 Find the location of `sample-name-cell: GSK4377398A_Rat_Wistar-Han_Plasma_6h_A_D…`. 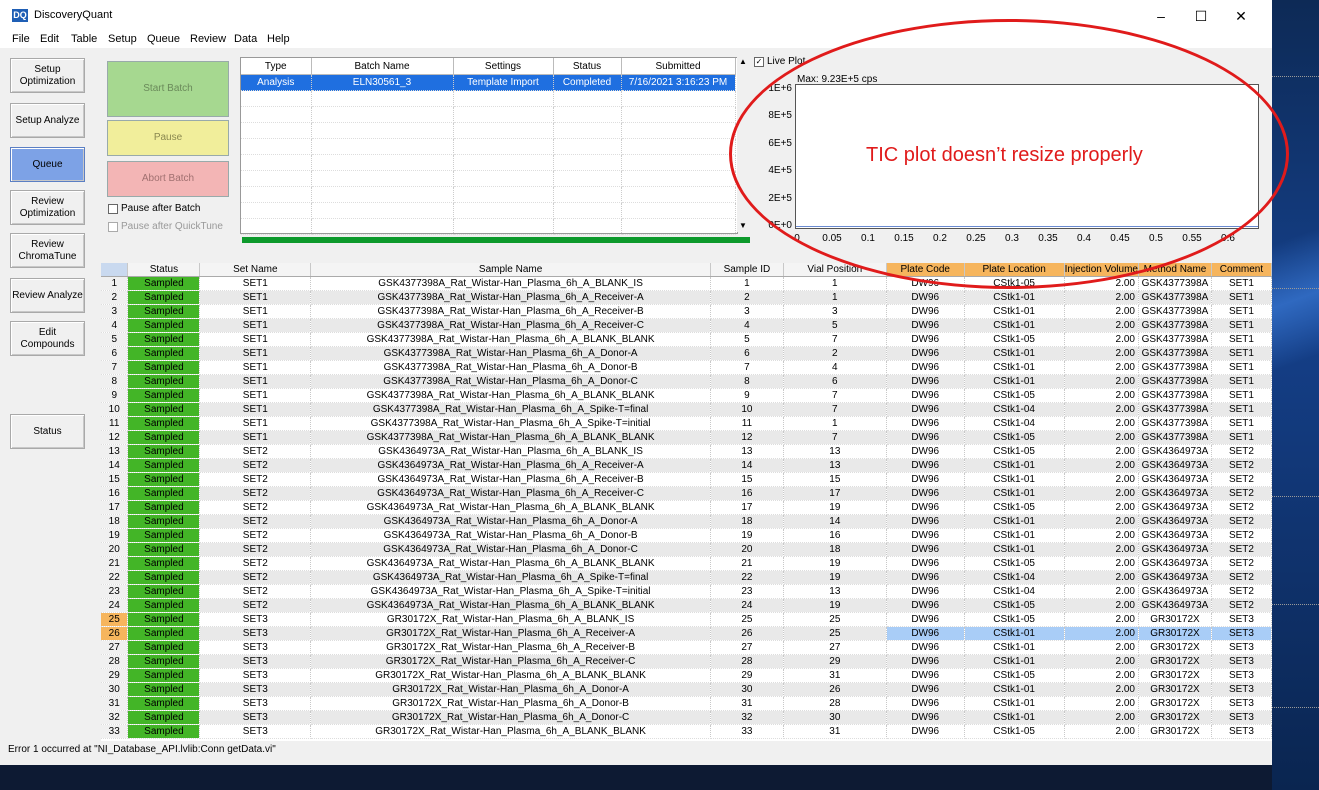

sample-name-cell: GSK4377398A_Rat_Wistar-Han_Plasma_6h_A_D… is located at coordinates (510, 367).